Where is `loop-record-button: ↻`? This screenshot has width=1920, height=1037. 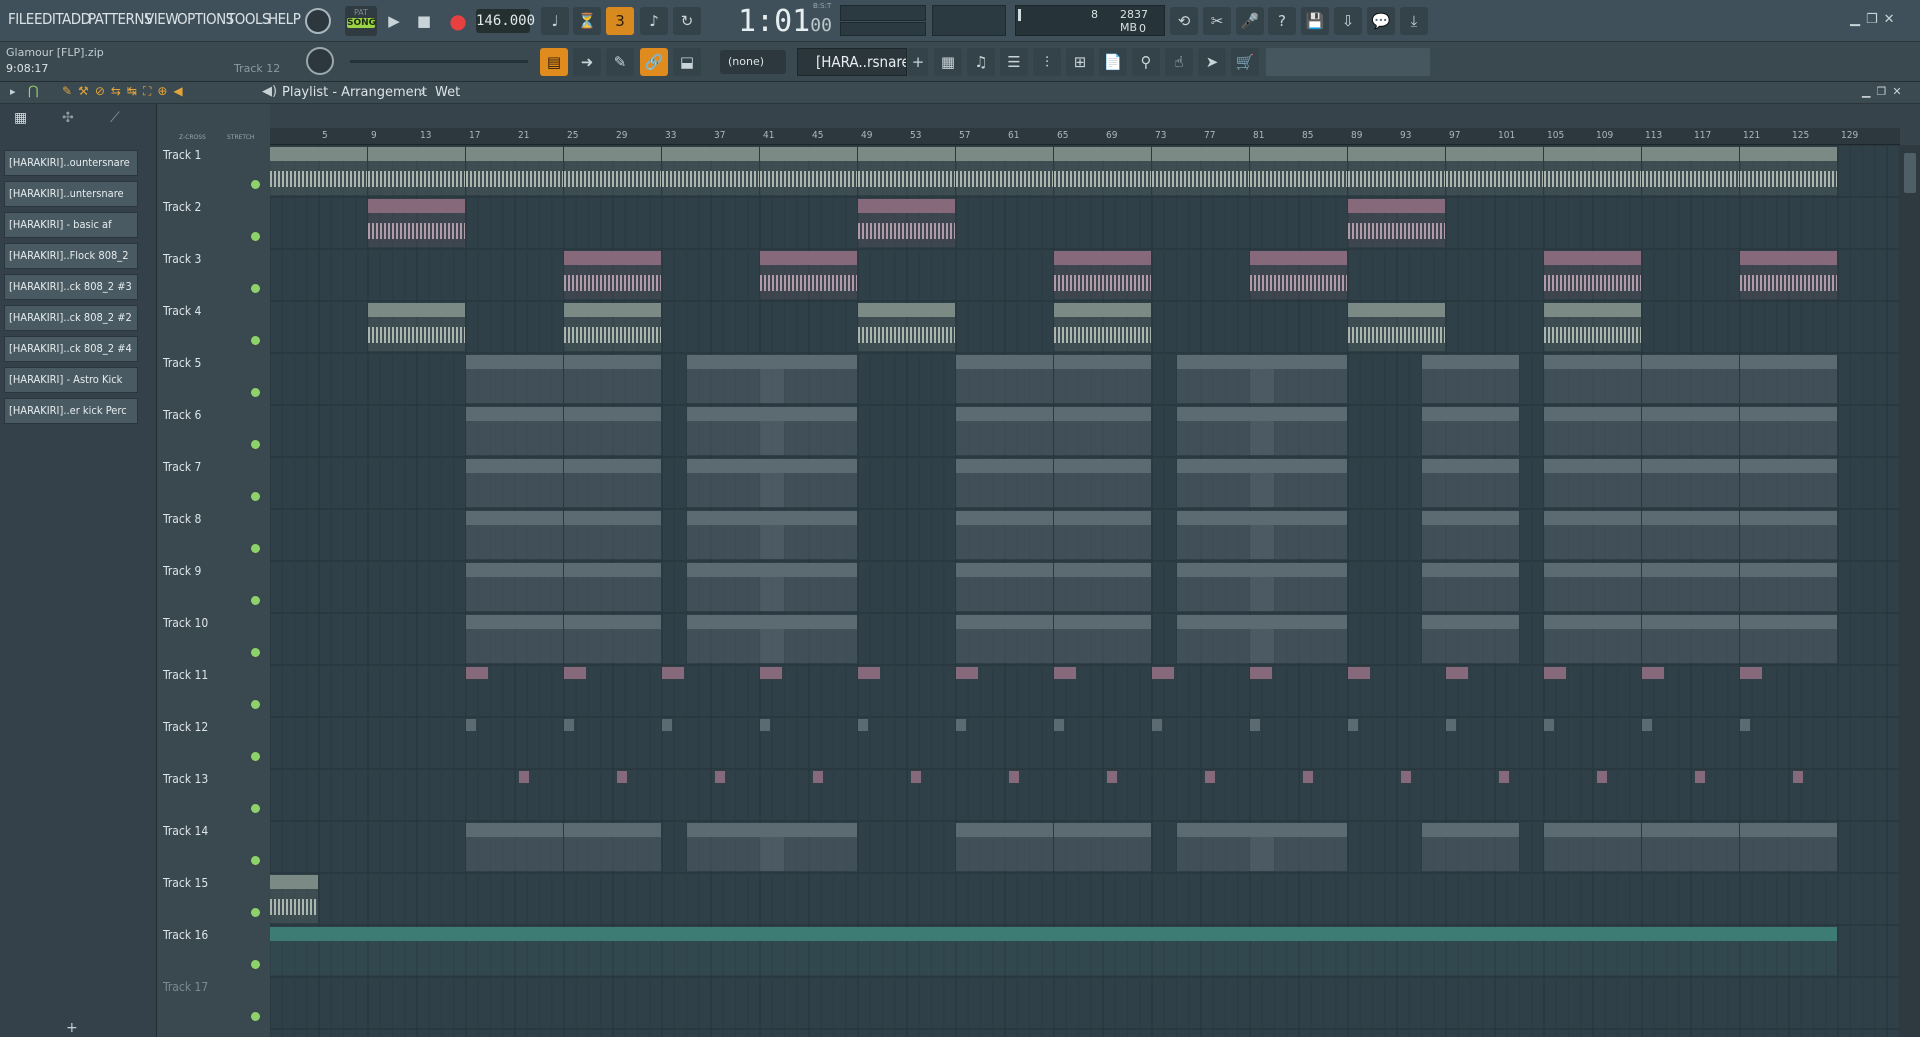 loop-record-button: ↻ is located at coordinates (687, 21).